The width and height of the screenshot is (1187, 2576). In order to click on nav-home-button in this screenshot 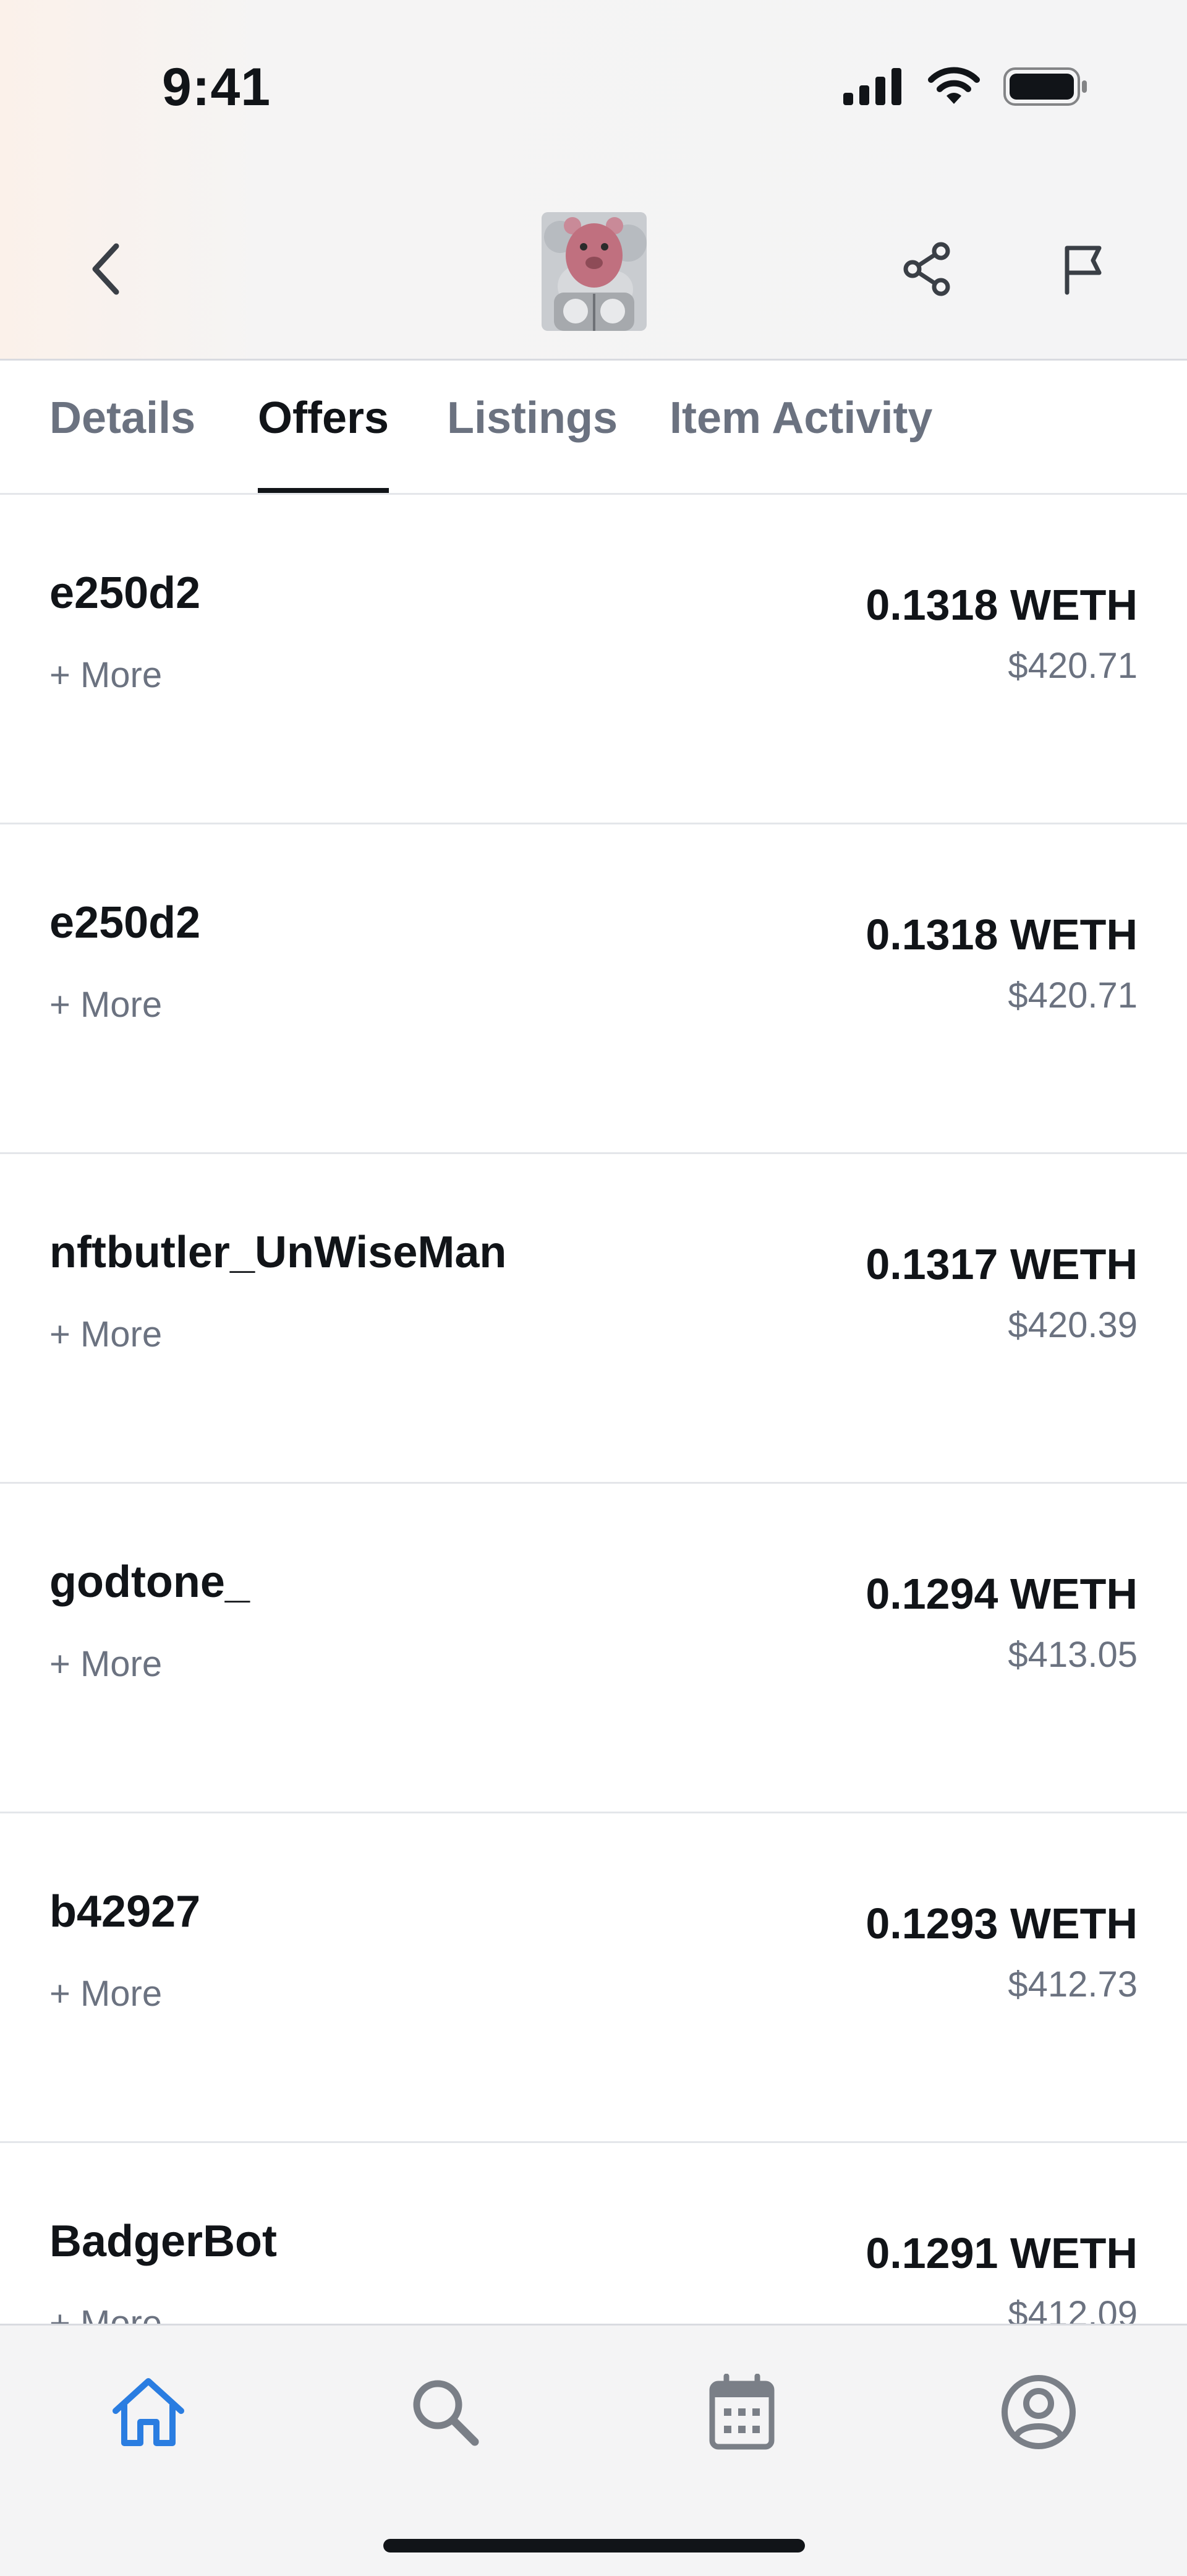, I will do `click(148, 2412)`.